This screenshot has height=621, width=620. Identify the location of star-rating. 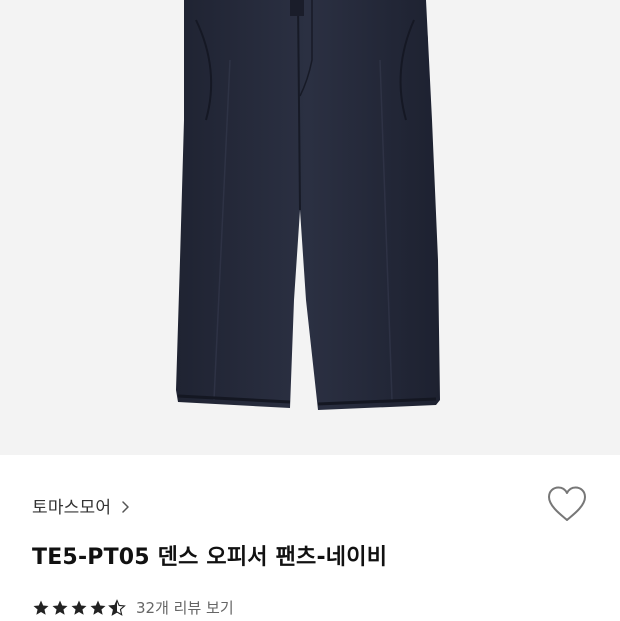
(79, 607).